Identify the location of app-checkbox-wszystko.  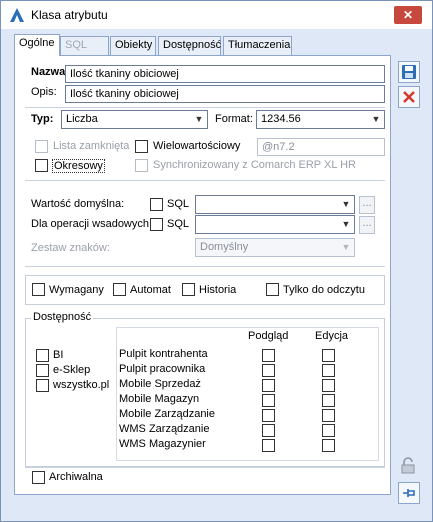
(42, 385).